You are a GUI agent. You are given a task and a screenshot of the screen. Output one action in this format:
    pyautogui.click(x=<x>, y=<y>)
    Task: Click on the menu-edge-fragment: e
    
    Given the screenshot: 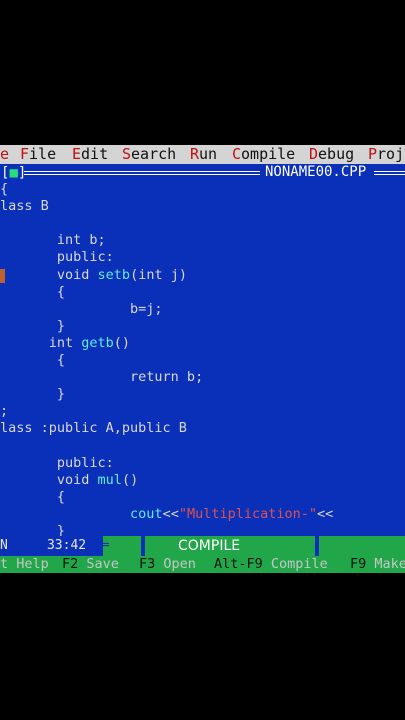 What is the action you would take?
    pyautogui.click(x=5, y=154)
    